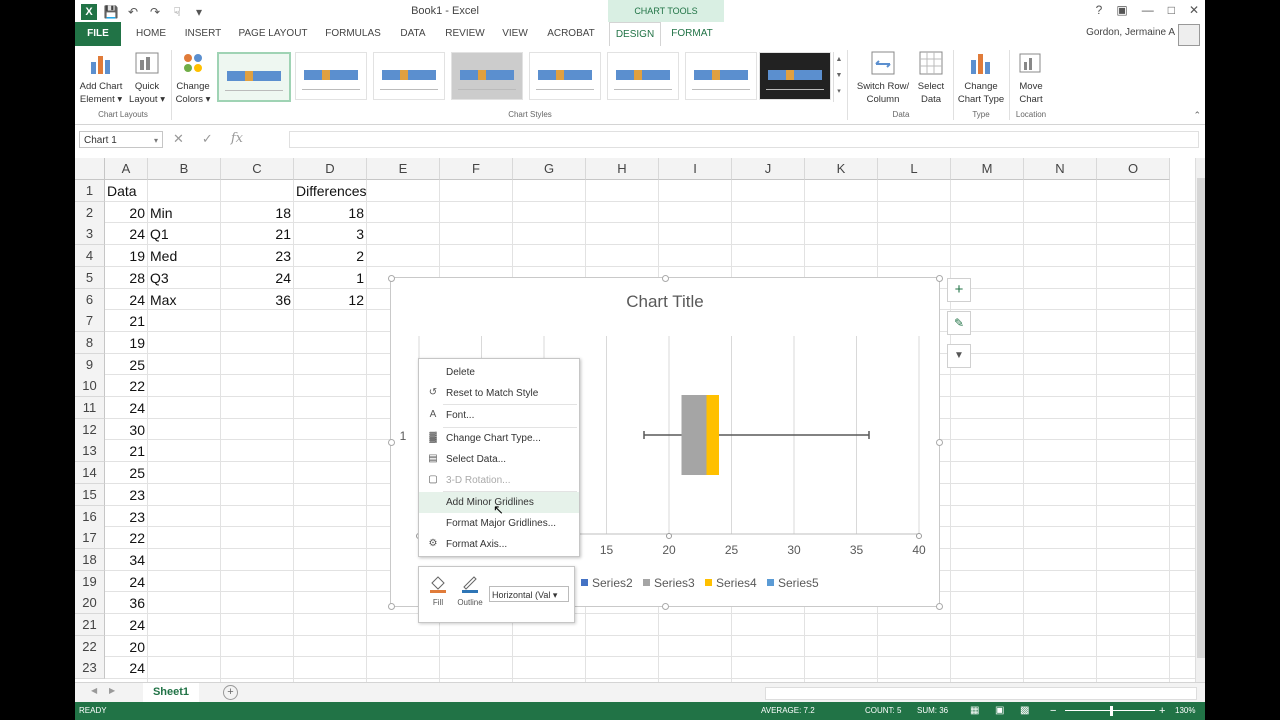  What do you see at coordinates (257, 278) in the screenshot?
I see `cell-c5: 24` at bounding box center [257, 278].